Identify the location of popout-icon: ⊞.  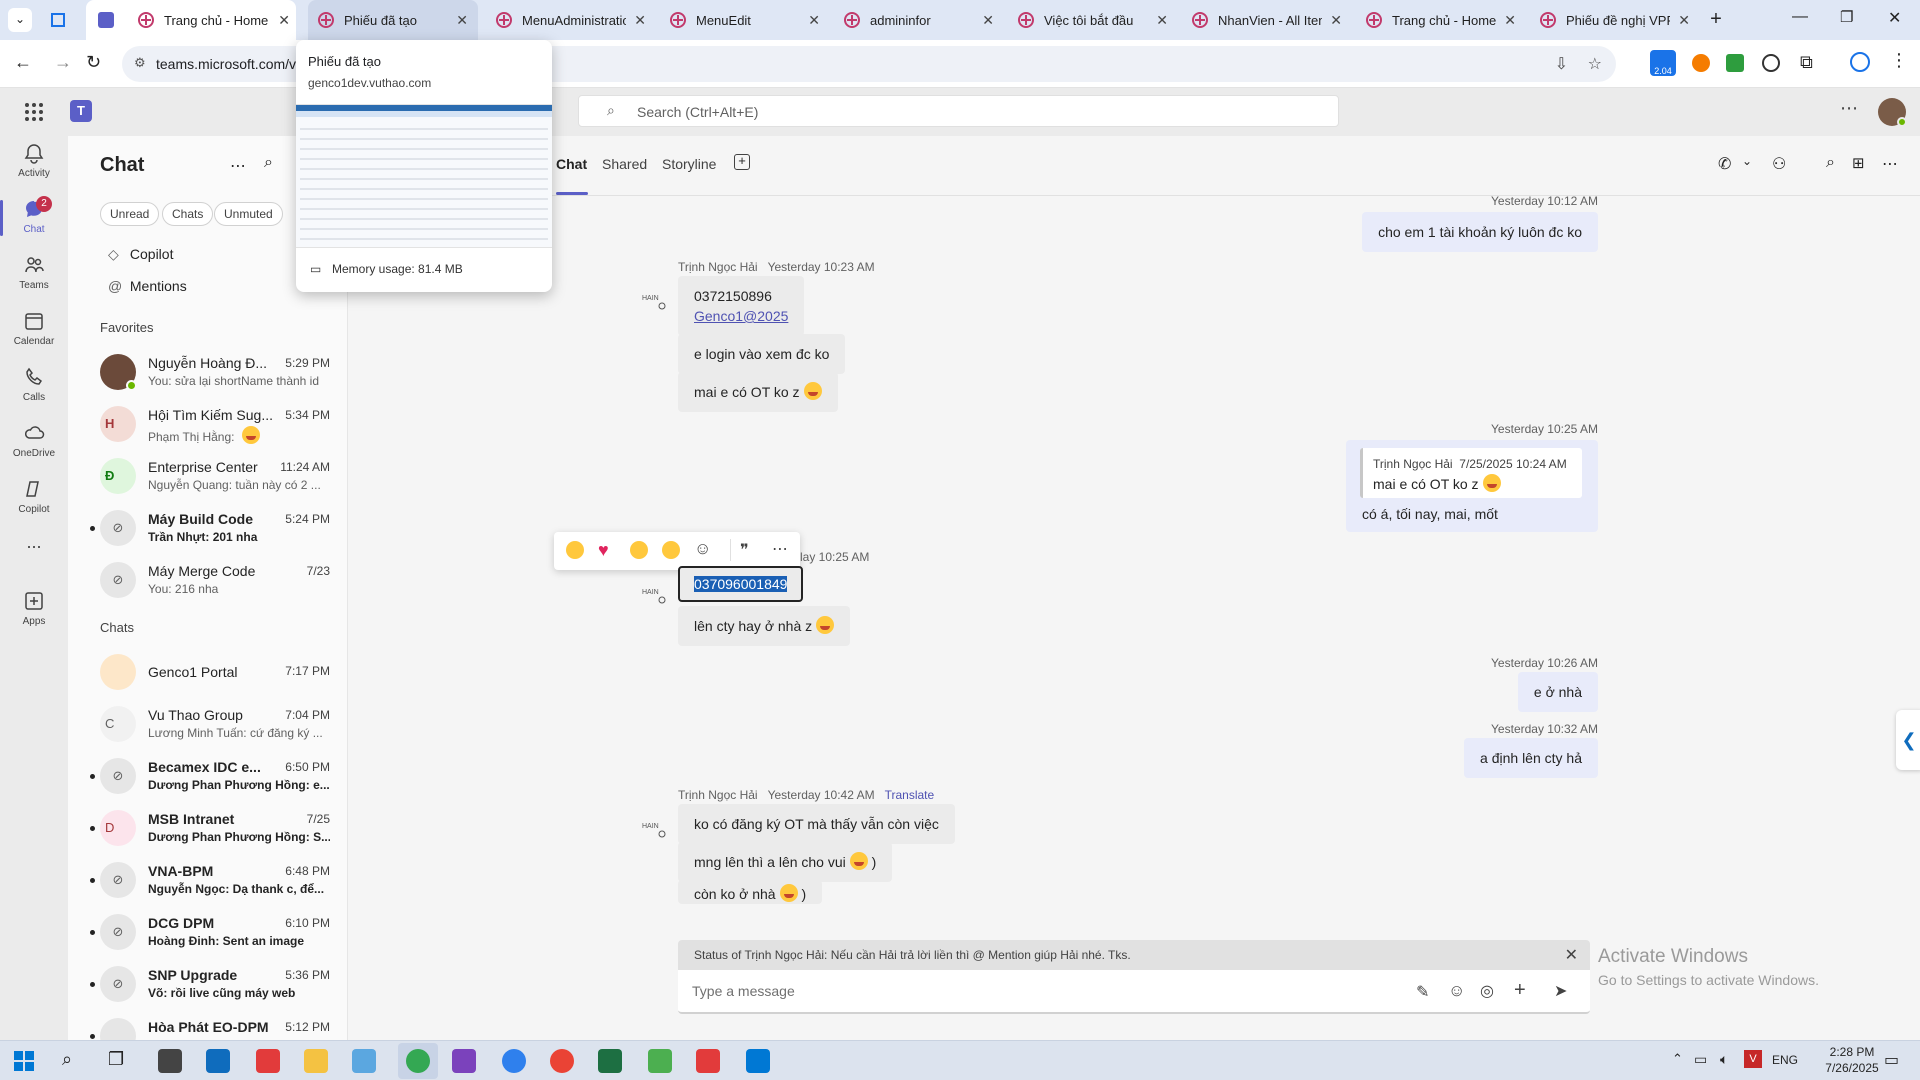
(1858, 163).